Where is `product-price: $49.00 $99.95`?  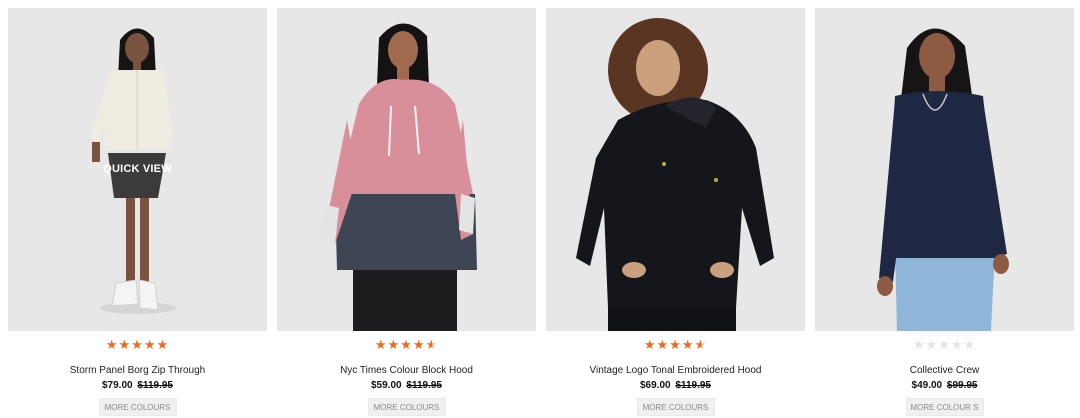
product-price: $49.00 $99.95 is located at coordinates (944, 385).